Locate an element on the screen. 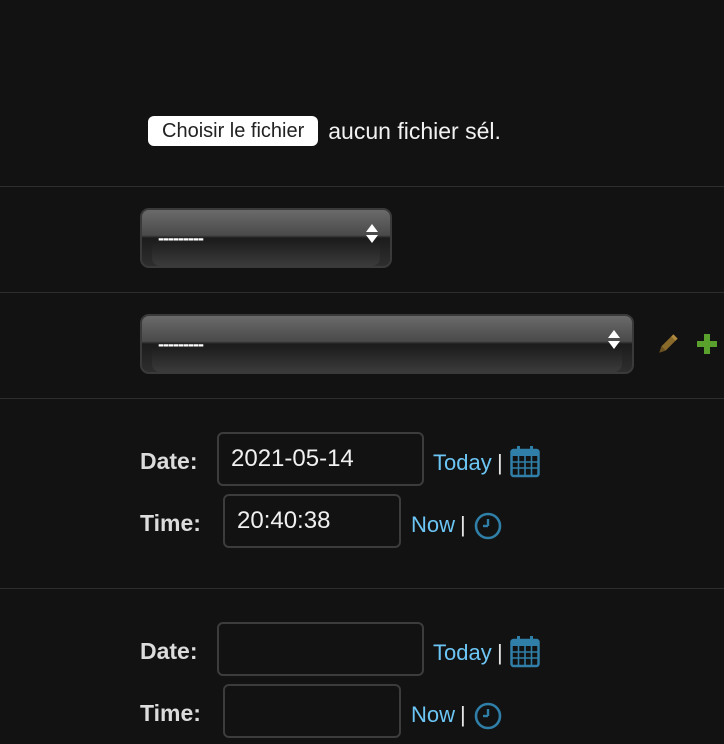  file-input-row: Choisir le fichier aucun fichier sél. is located at coordinates (324, 131).